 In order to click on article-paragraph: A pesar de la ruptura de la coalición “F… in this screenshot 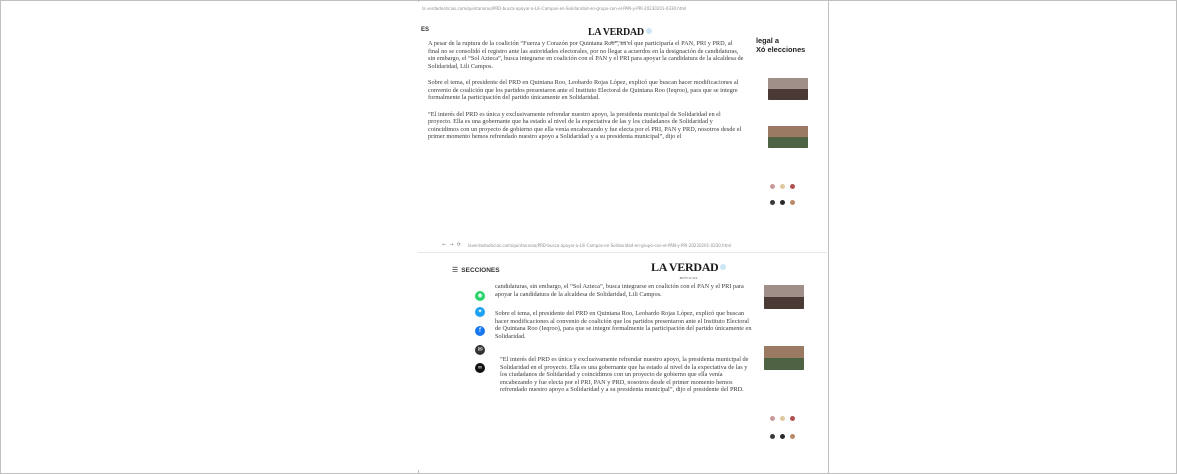, I will do `click(586, 55)`.